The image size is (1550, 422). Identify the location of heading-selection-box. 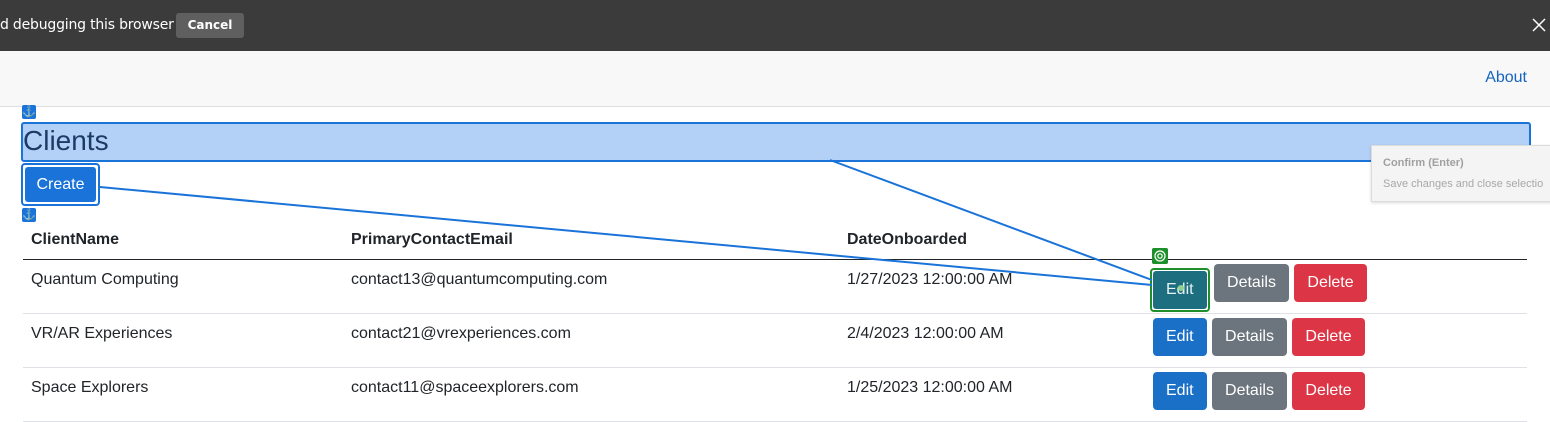
(776, 142).